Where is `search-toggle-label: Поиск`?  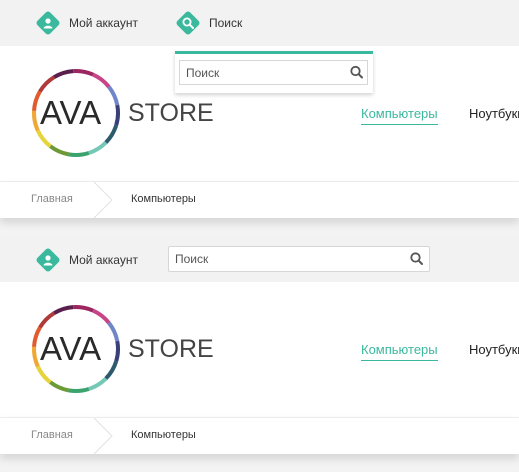 search-toggle-label: Поиск is located at coordinates (226, 23).